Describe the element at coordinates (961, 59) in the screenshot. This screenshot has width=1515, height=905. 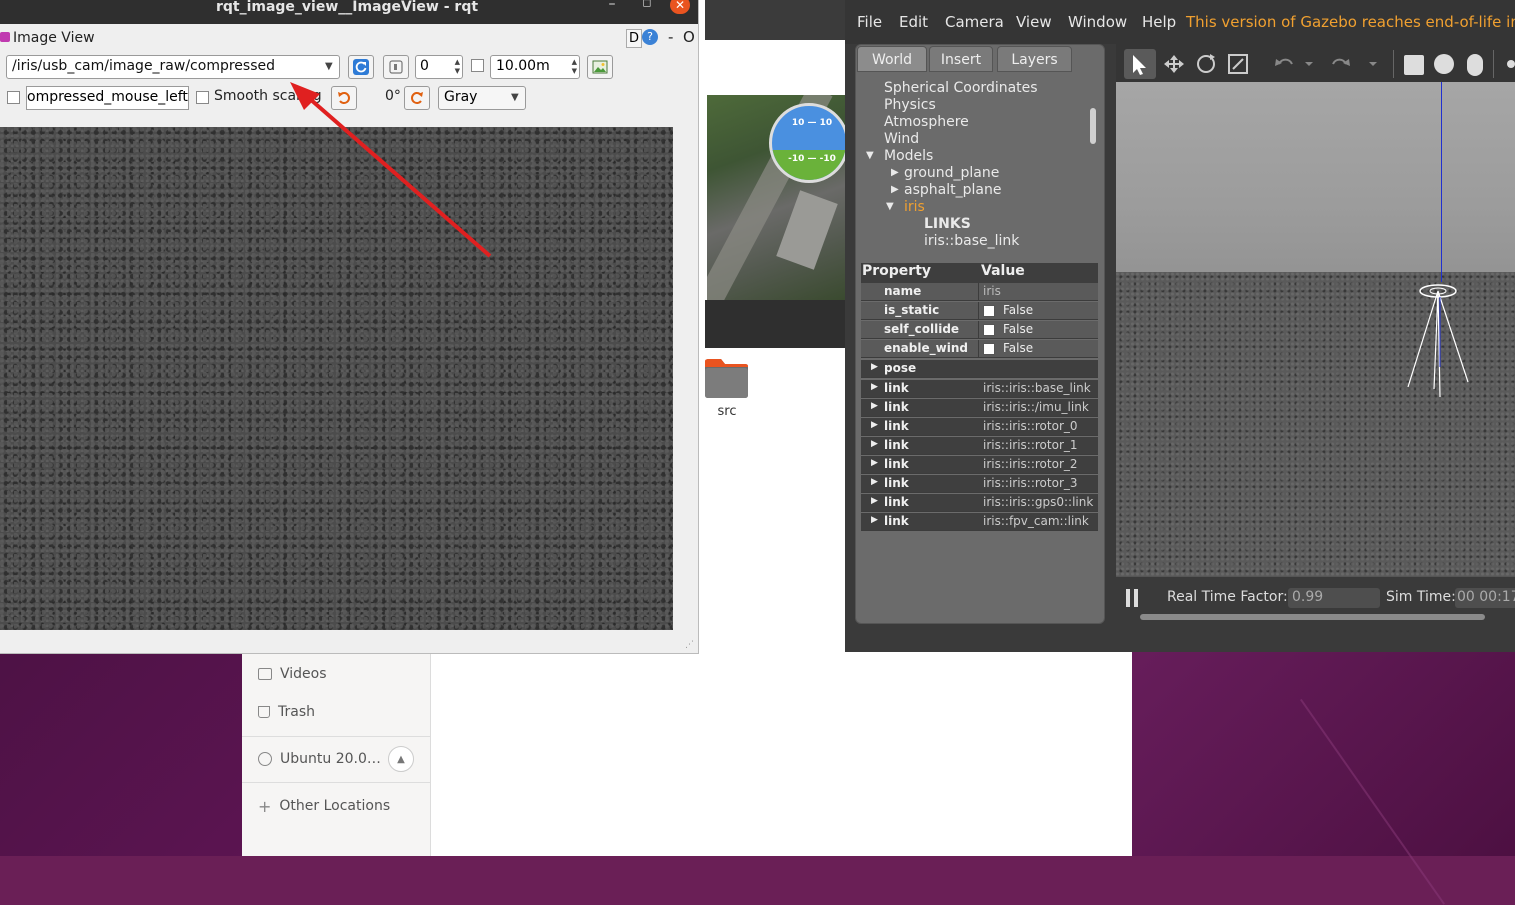
I see `tab-insert: Insert` at that location.